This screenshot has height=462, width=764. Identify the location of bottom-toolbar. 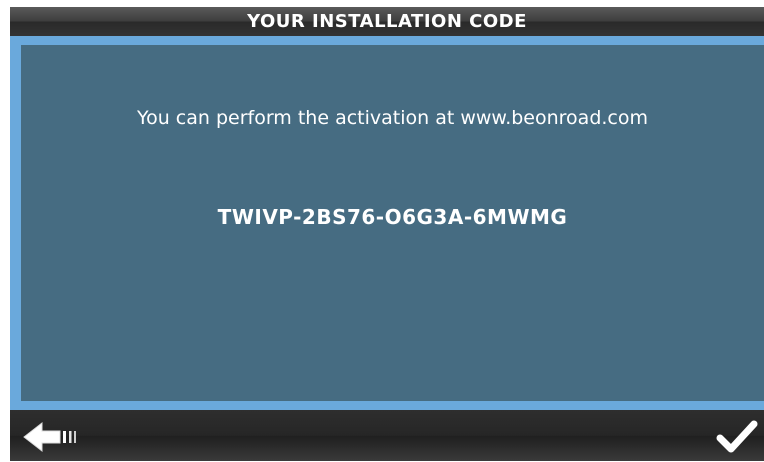
(387, 435).